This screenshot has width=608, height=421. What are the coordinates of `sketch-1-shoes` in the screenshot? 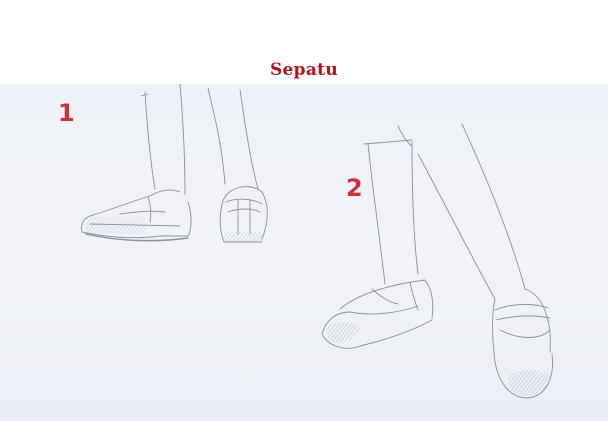 It's located at (174, 163).